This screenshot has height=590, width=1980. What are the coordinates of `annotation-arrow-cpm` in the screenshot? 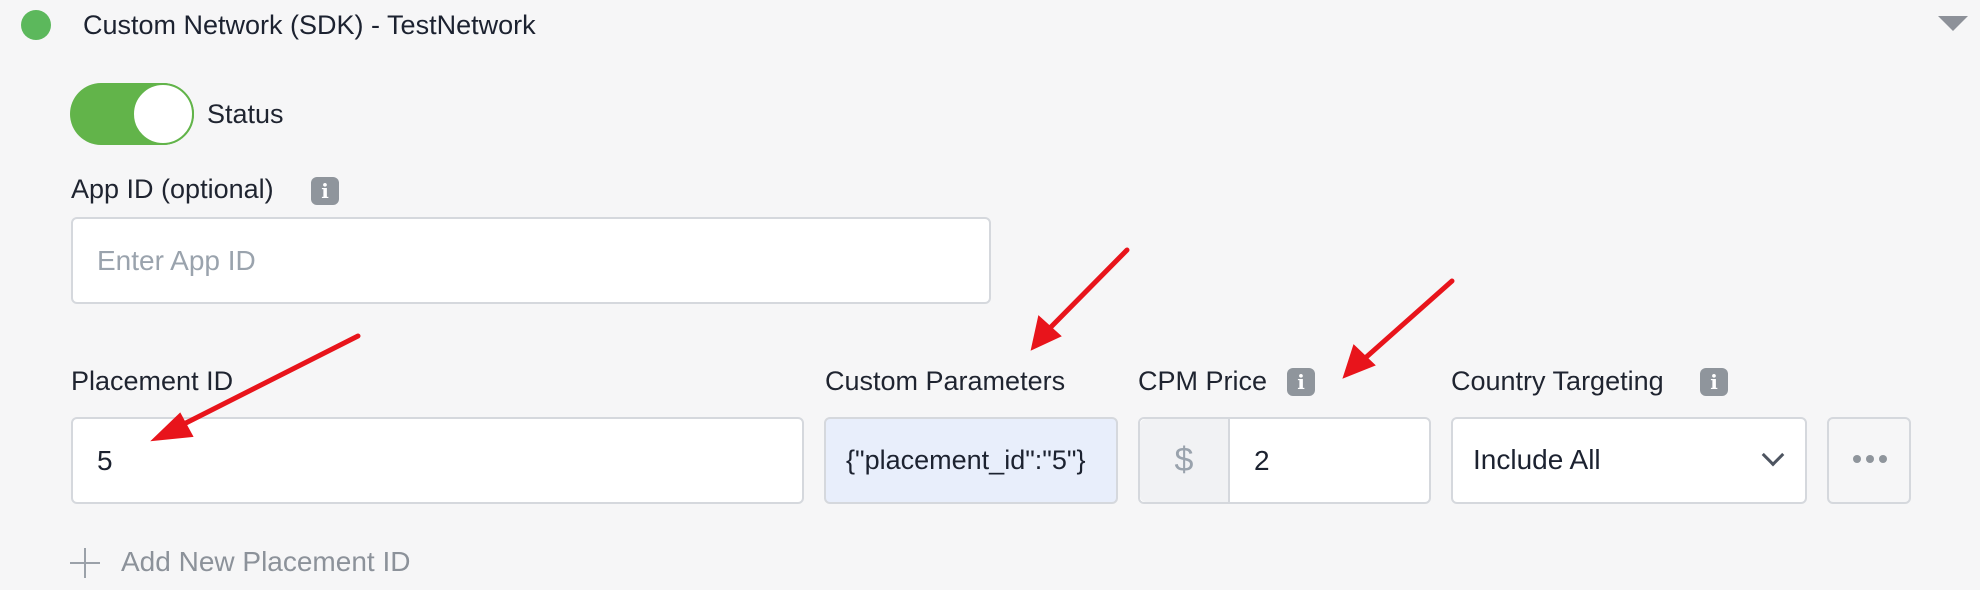 It's located at (1407, 320).